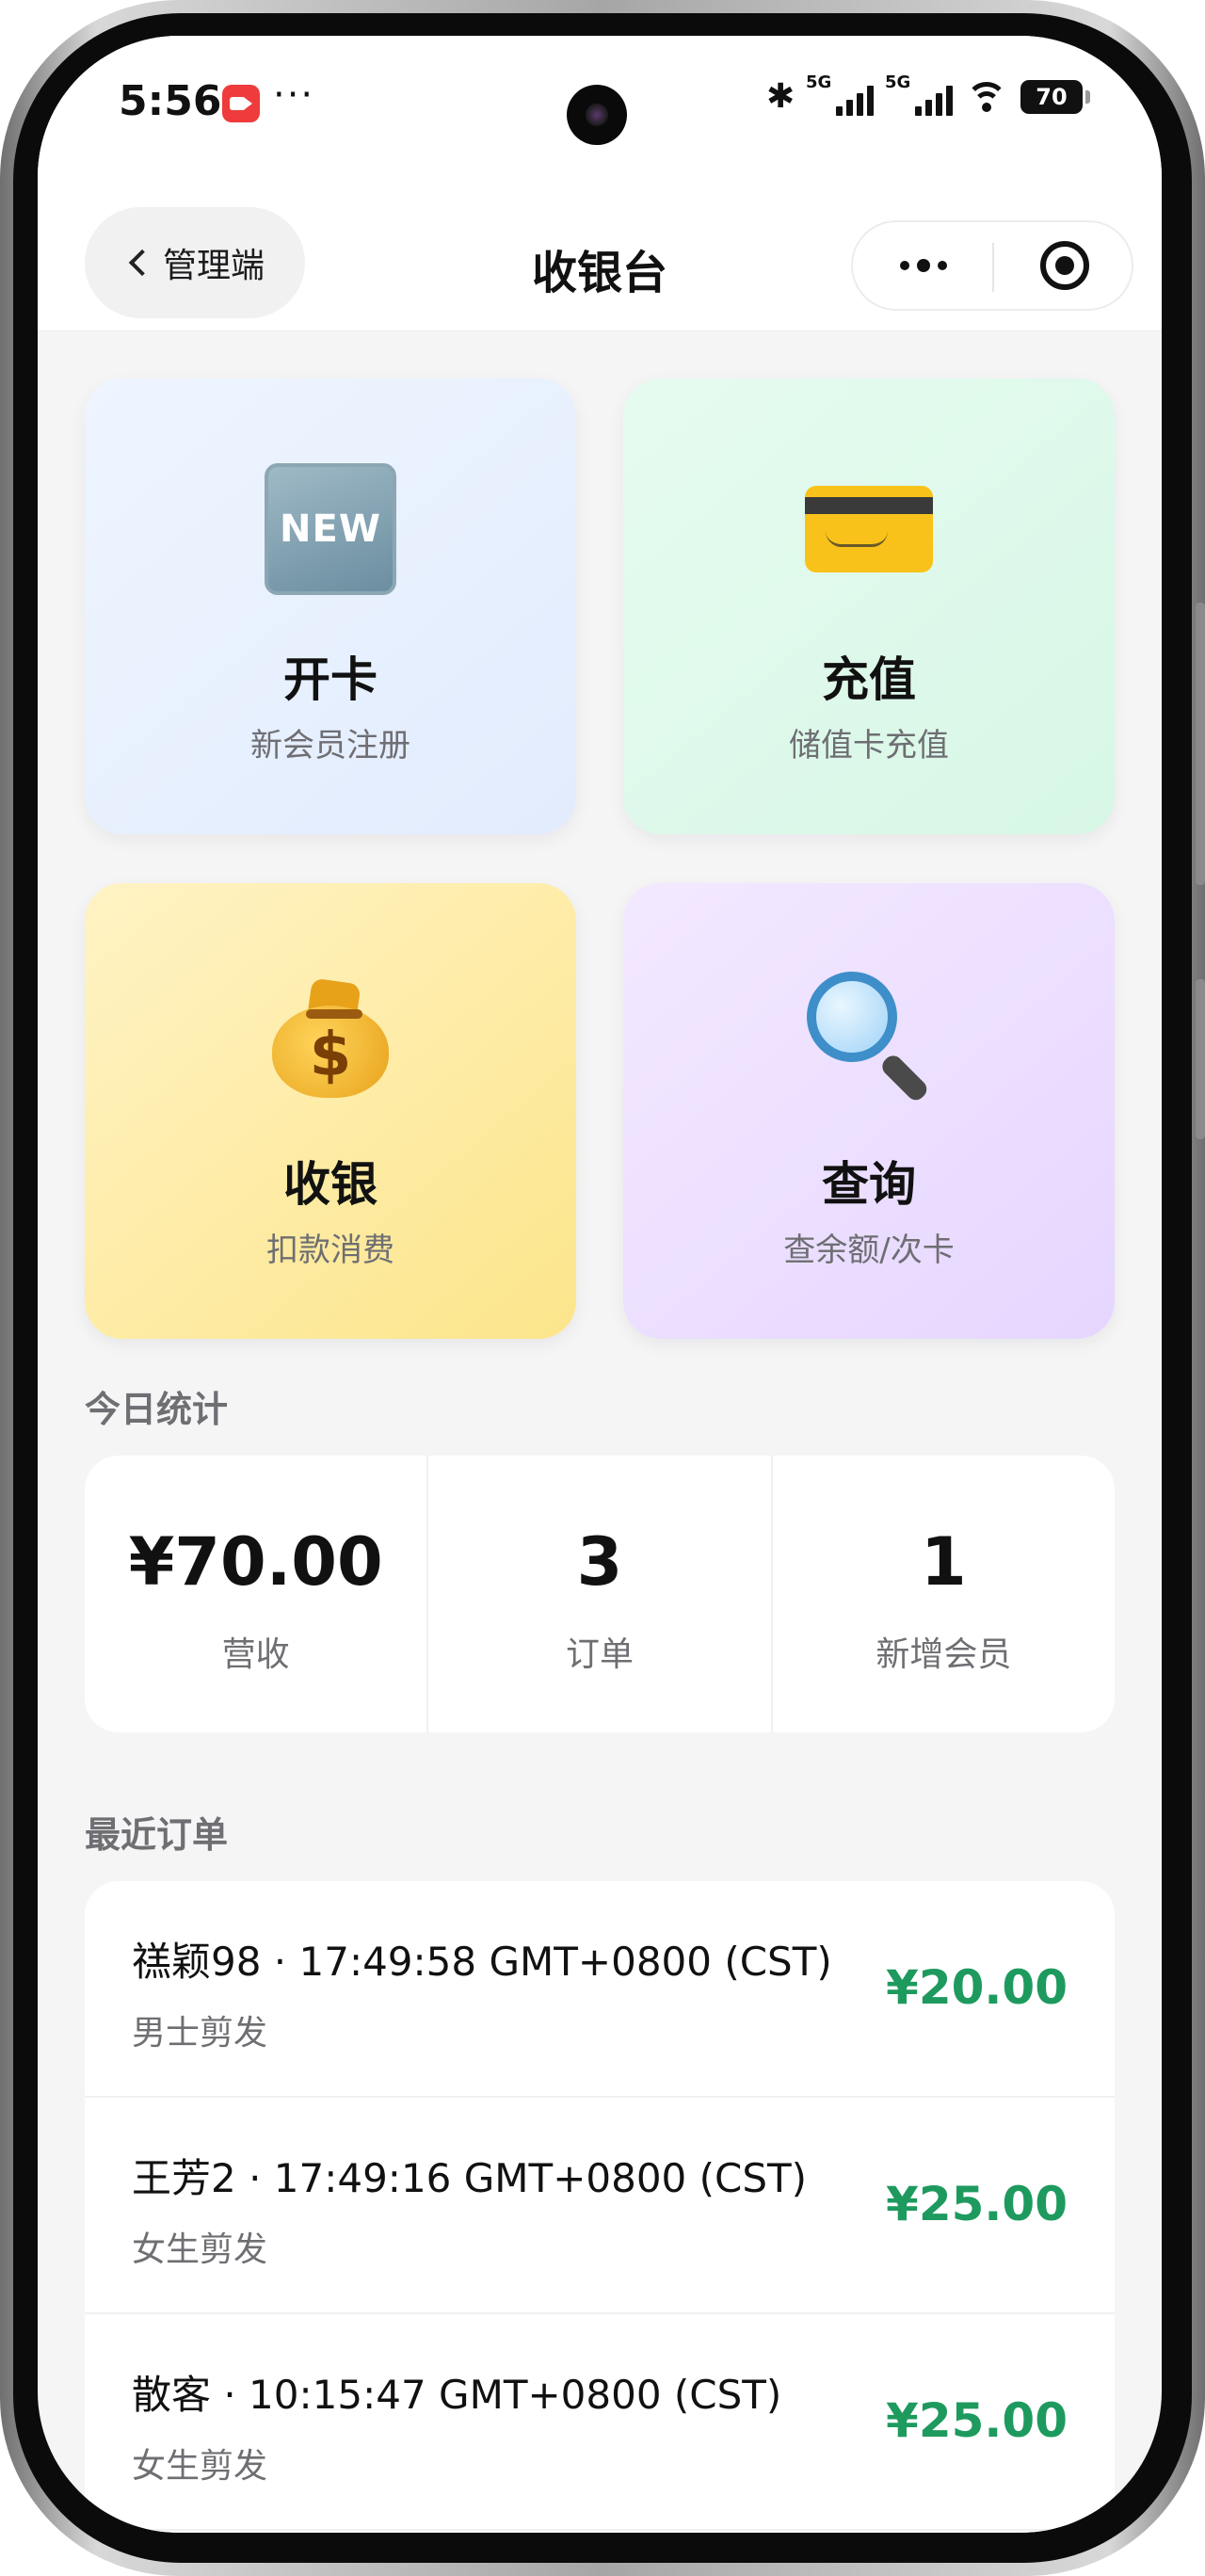 The height and width of the screenshot is (2576, 1205). What do you see at coordinates (1200, 744) in the screenshot?
I see `volume-button` at bounding box center [1200, 744].